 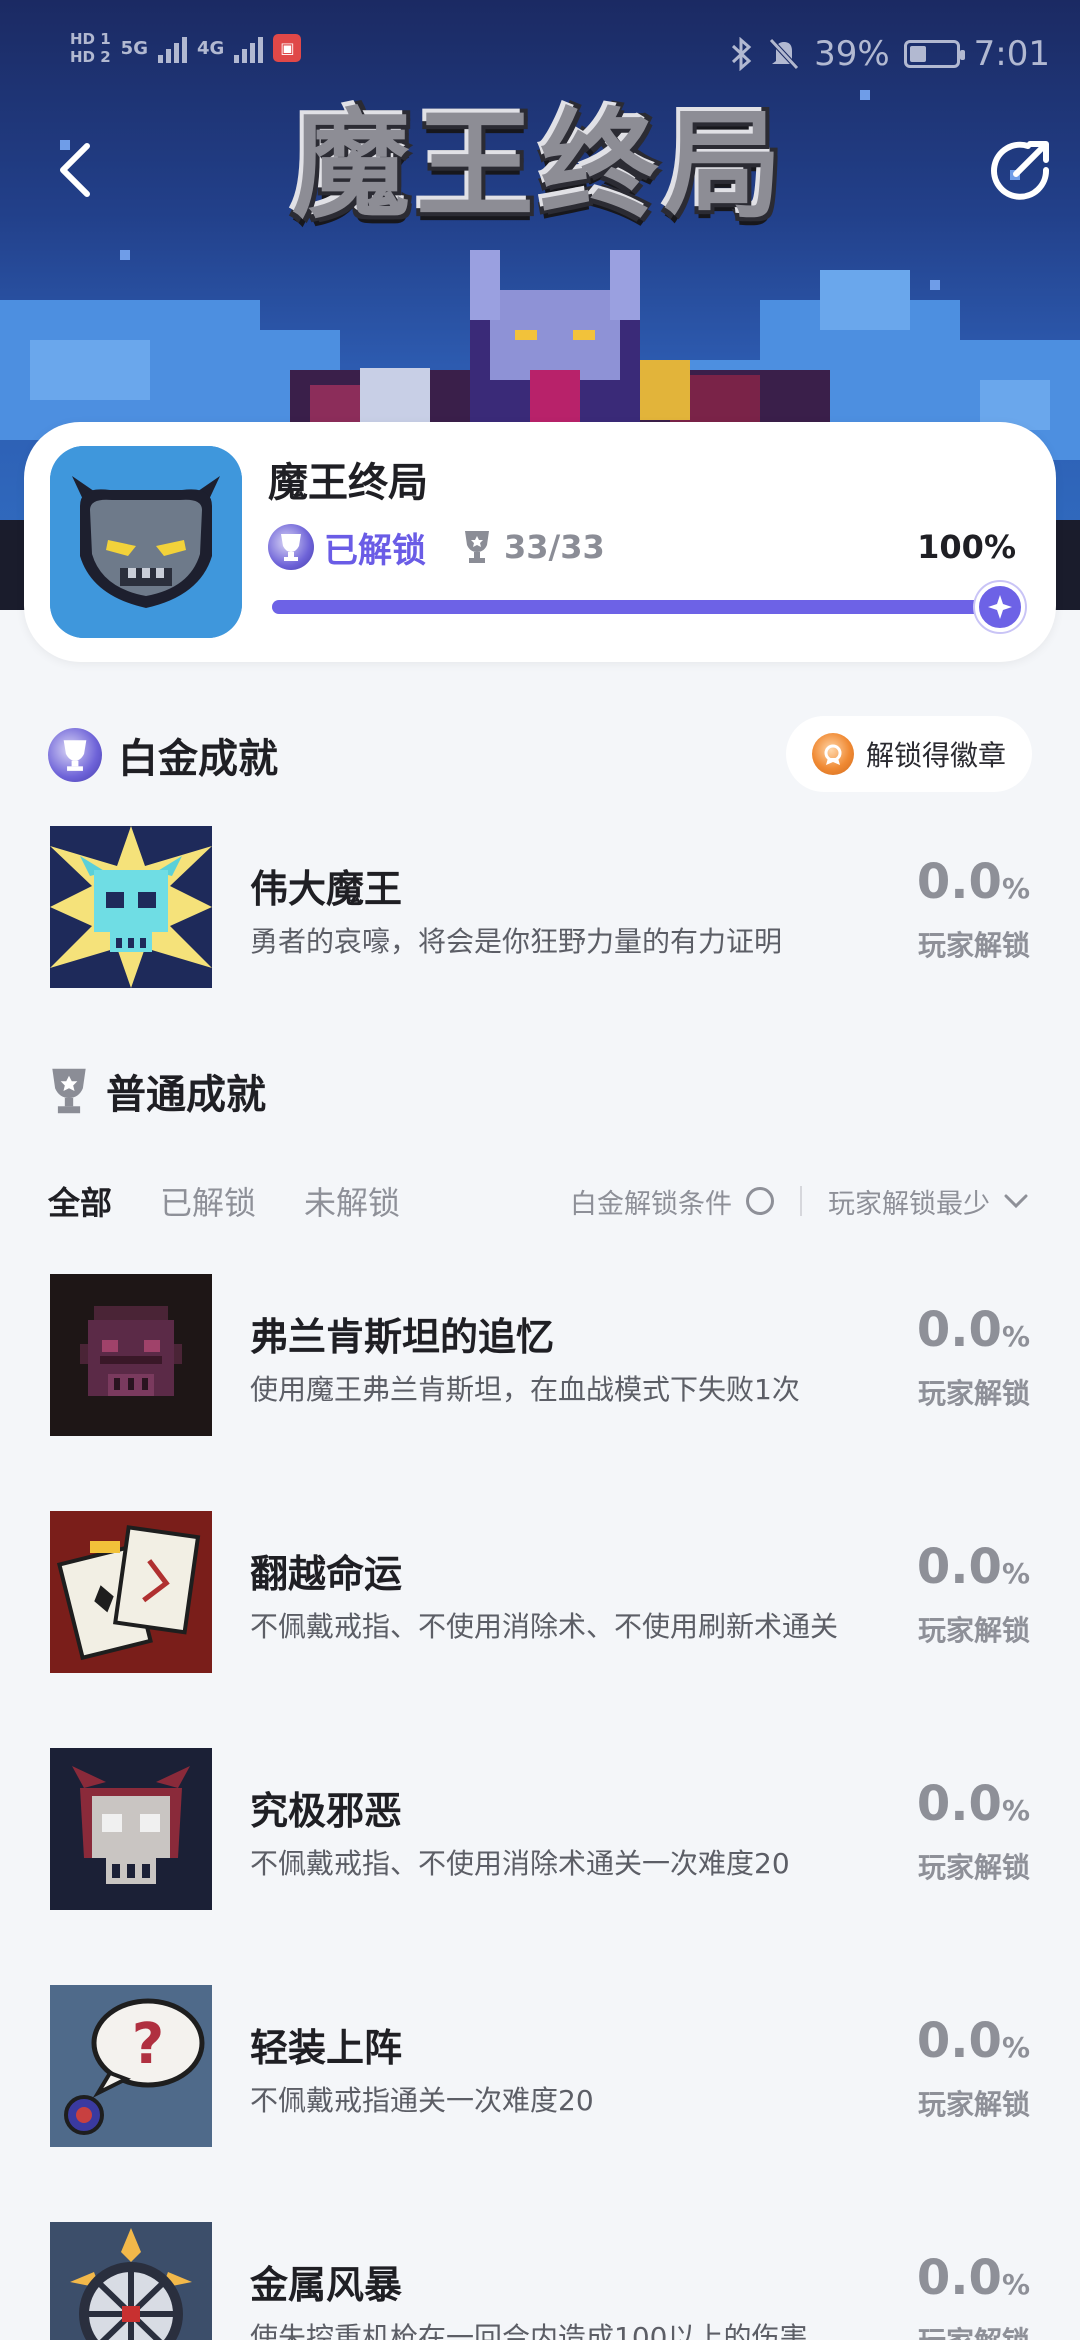 I want to click on achievement-name: 伟大魔王, so click(x=326, y=889).